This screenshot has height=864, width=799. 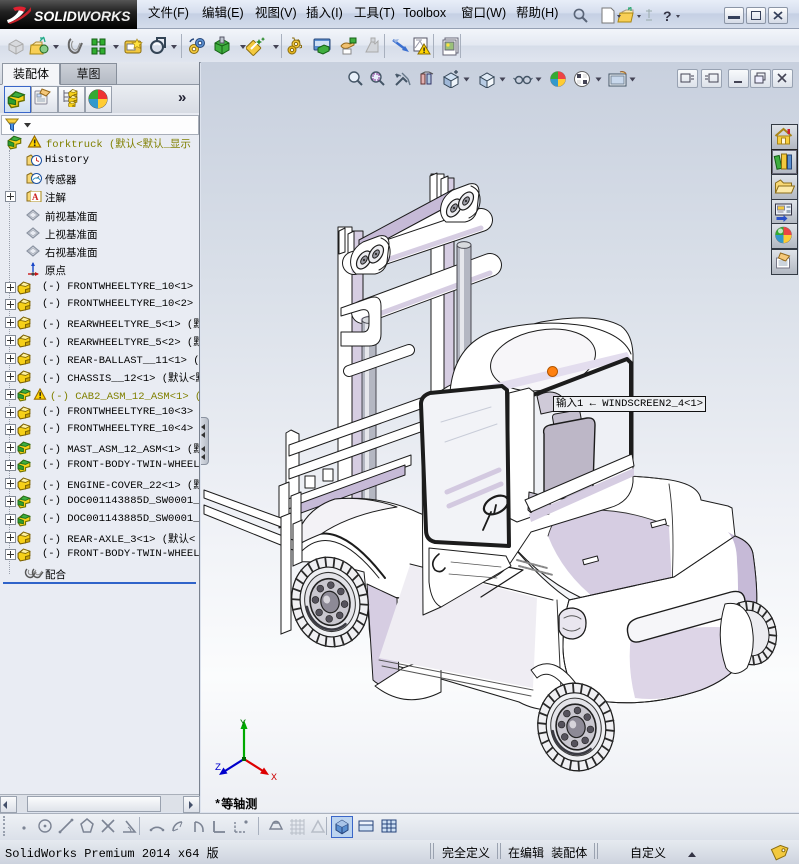 I want to click on svg-text: X, so click(x=274, y=777).